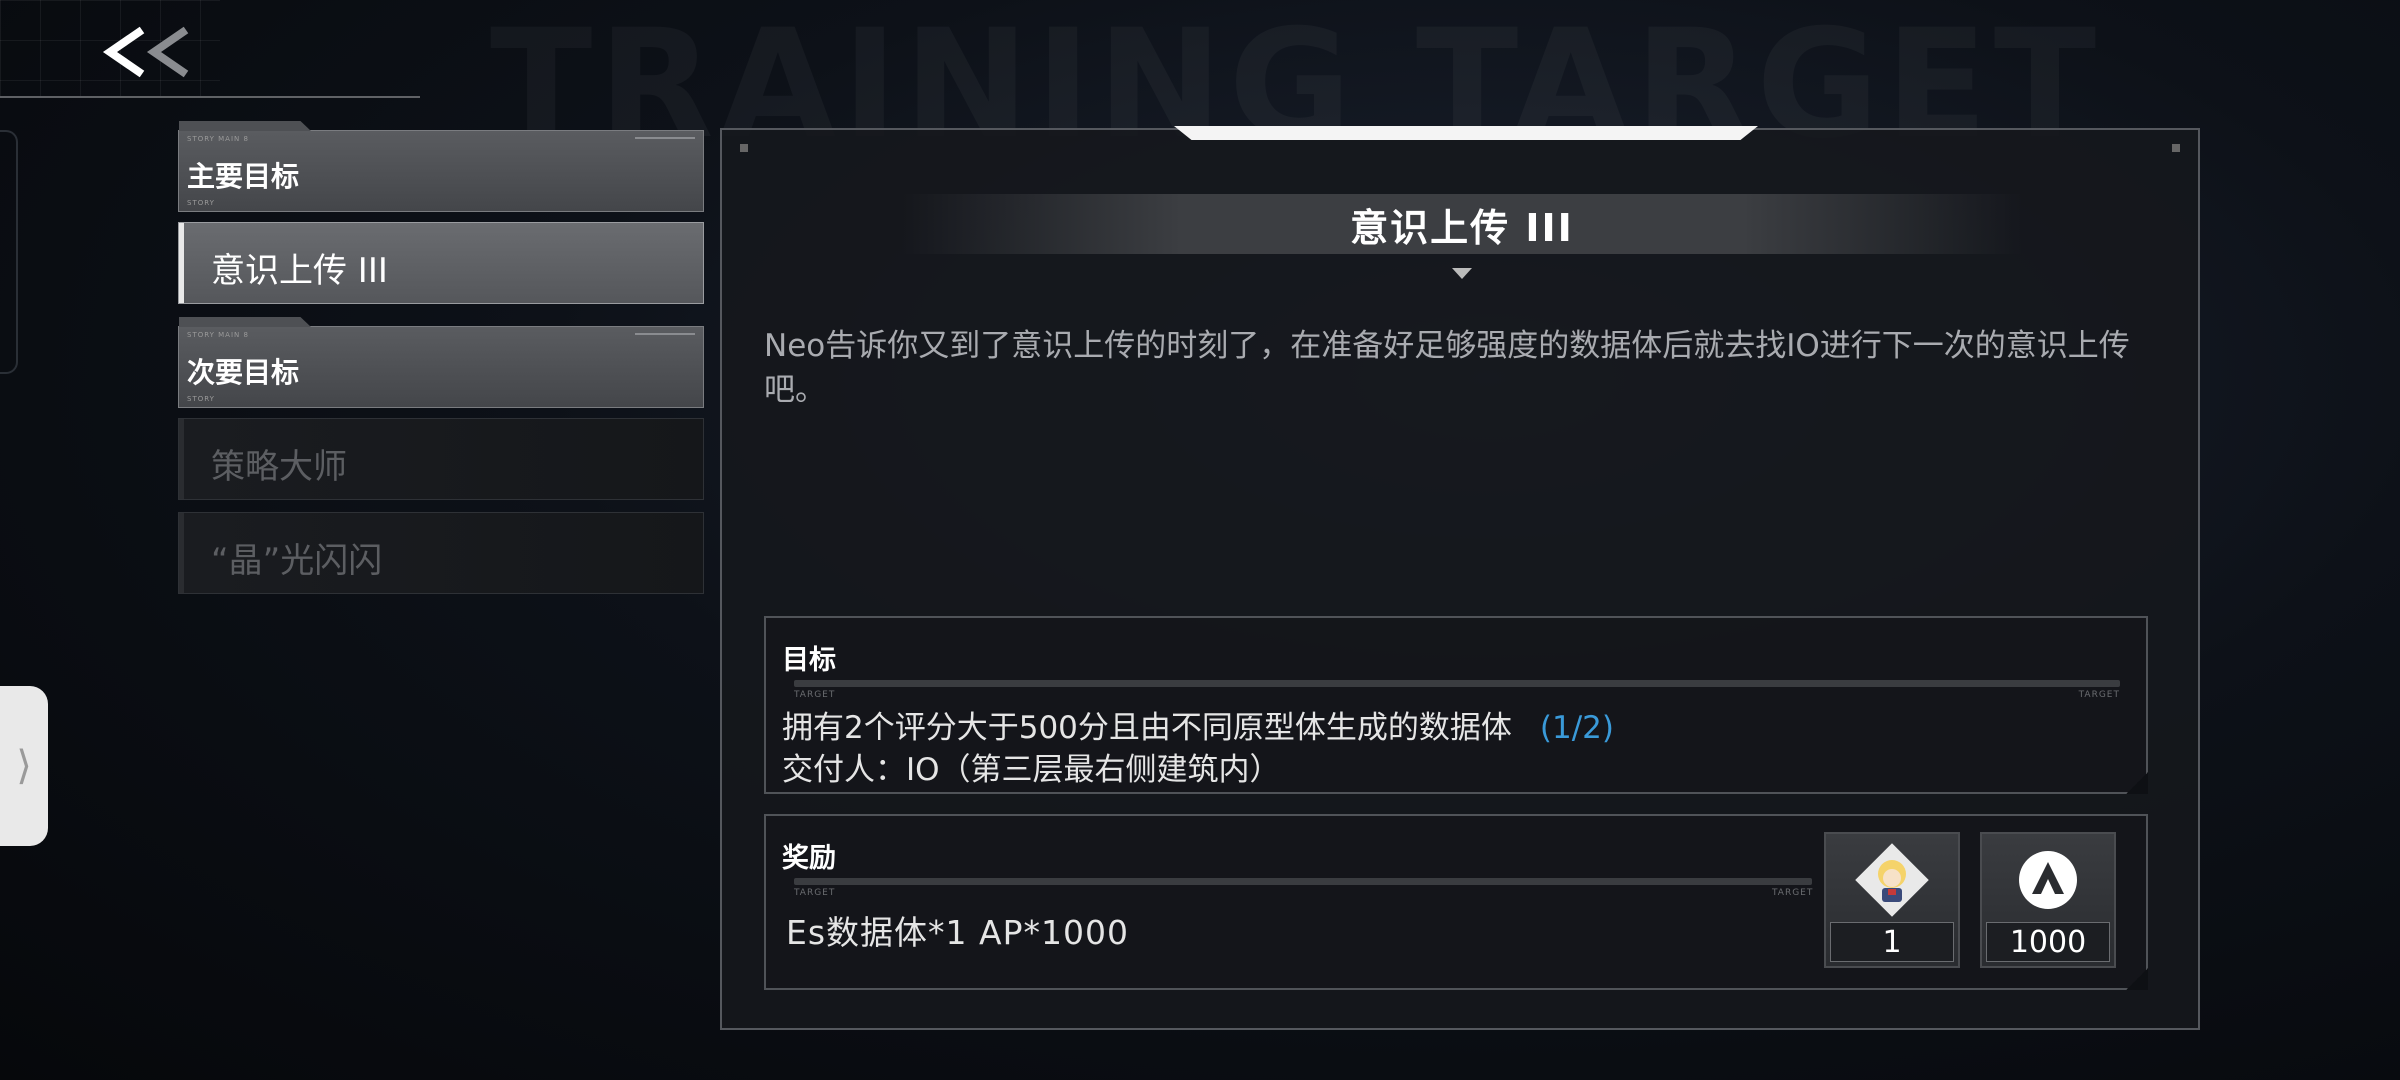 The image size is (2400, 1080). I want to click on panel-title-band: 意识上传 III, so click(1462, 224).